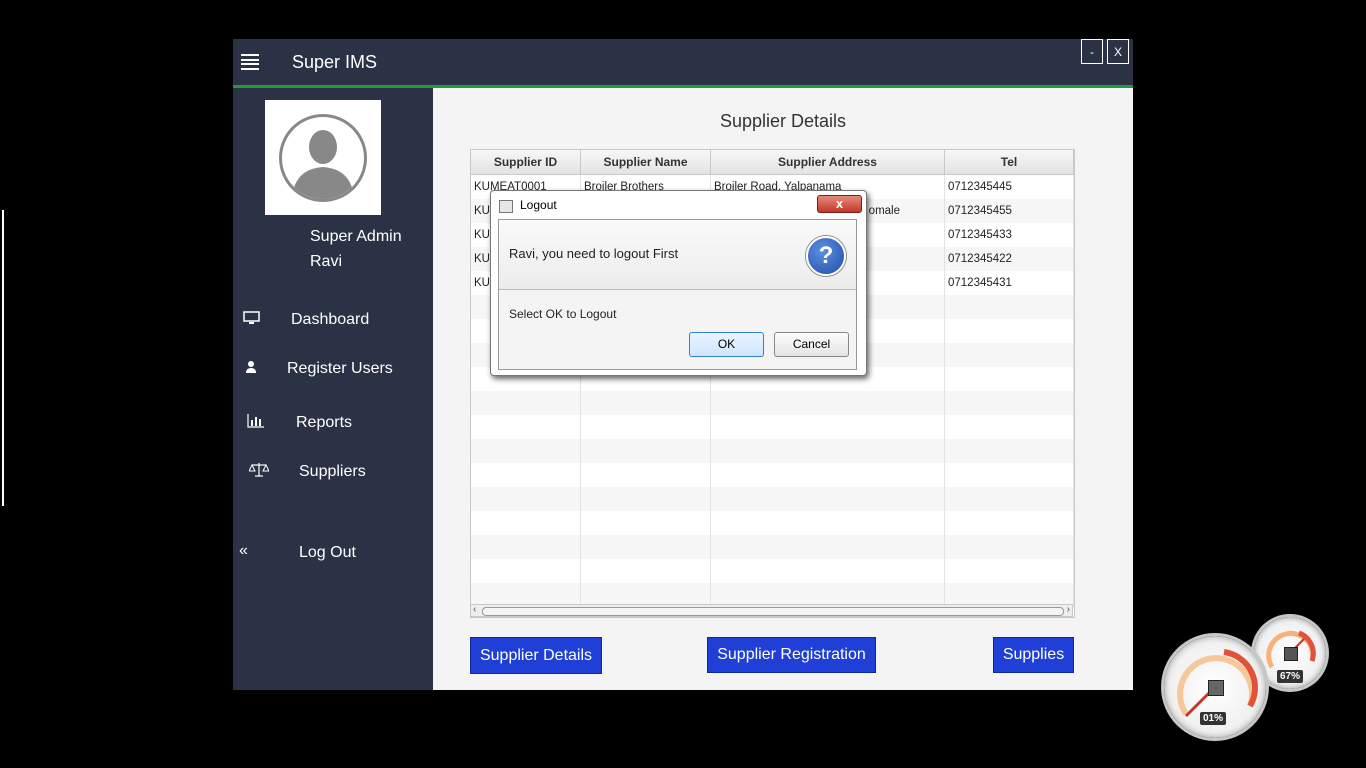 The width and height of the screenshot is (1366, 768). I want to click on sidebar-item-dashboard: Dashboard, so click(338, 322).